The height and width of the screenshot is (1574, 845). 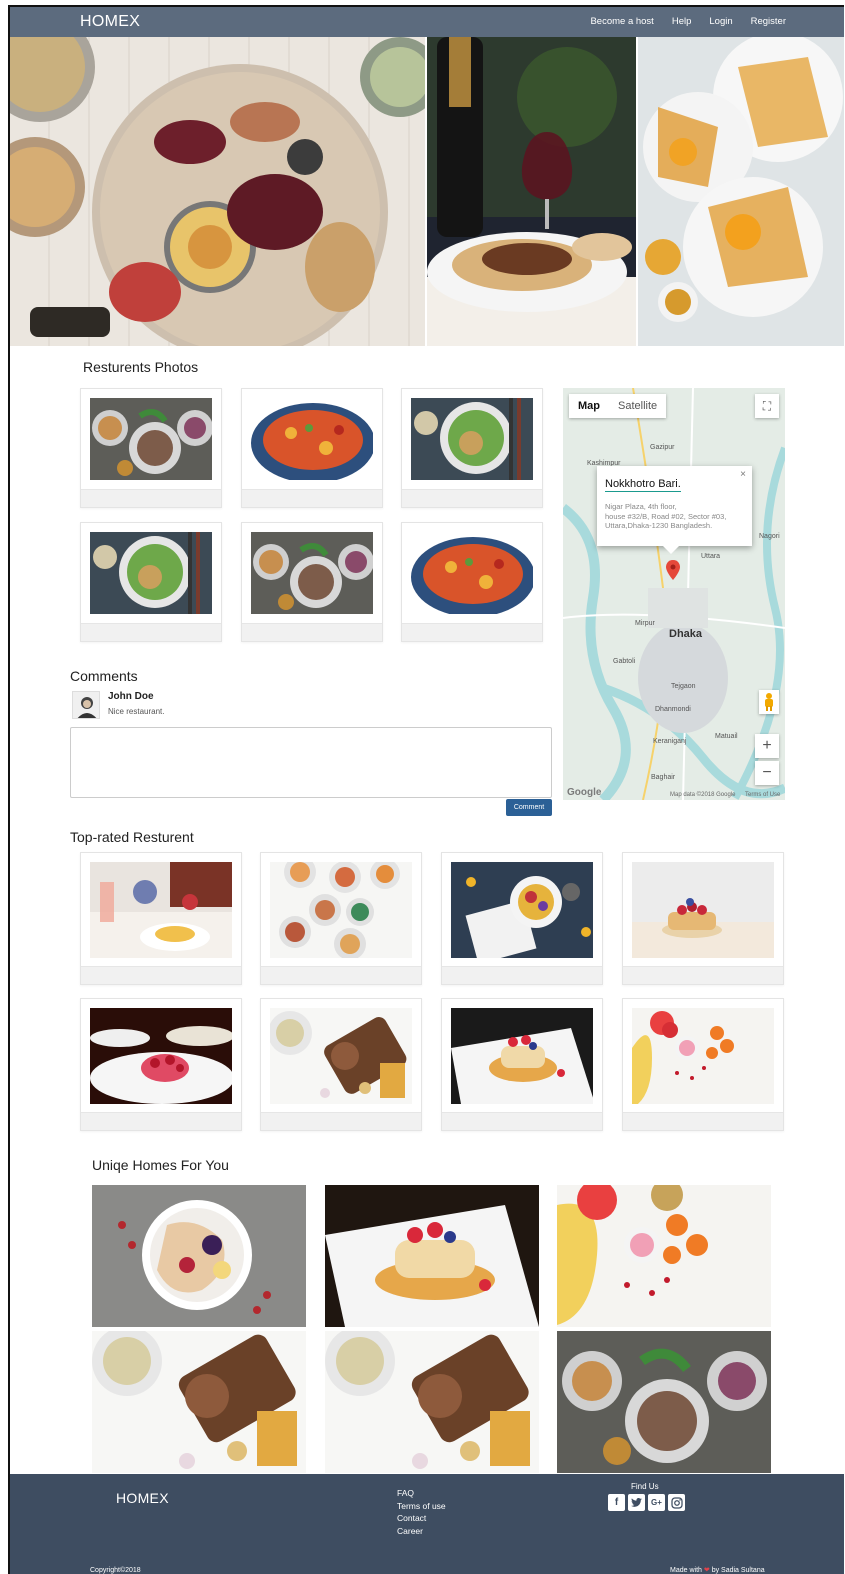 I want to click on footer-link-faq: FAQ, so click(x=421, y=1493).